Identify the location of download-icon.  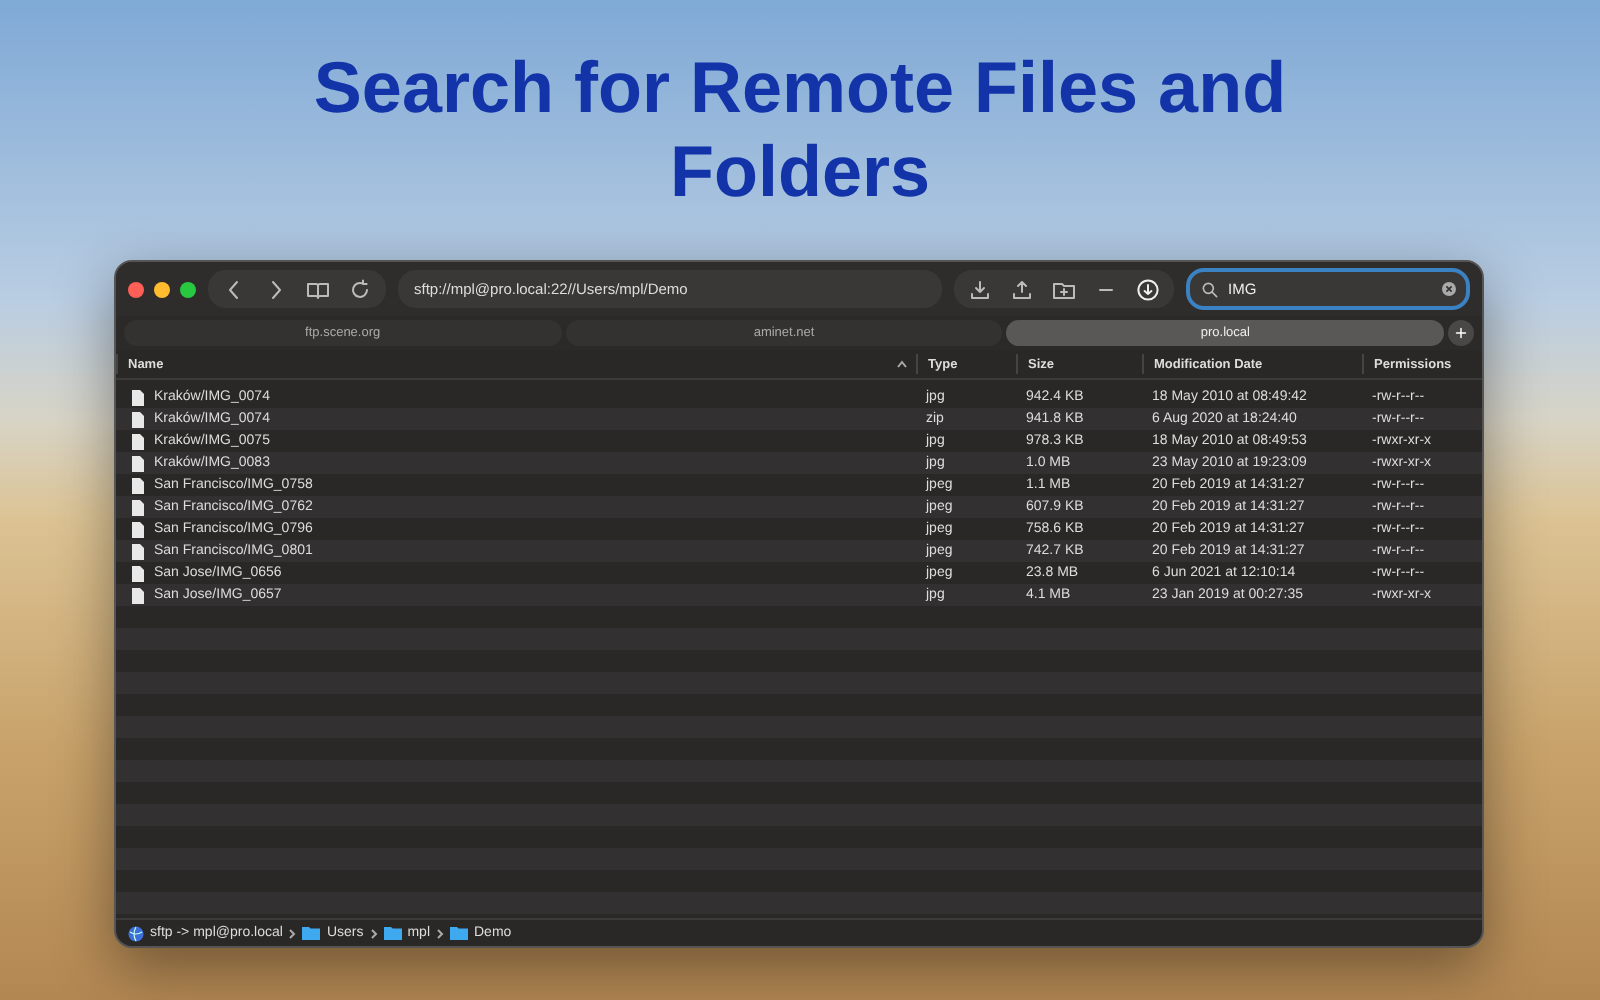
(980, 289).